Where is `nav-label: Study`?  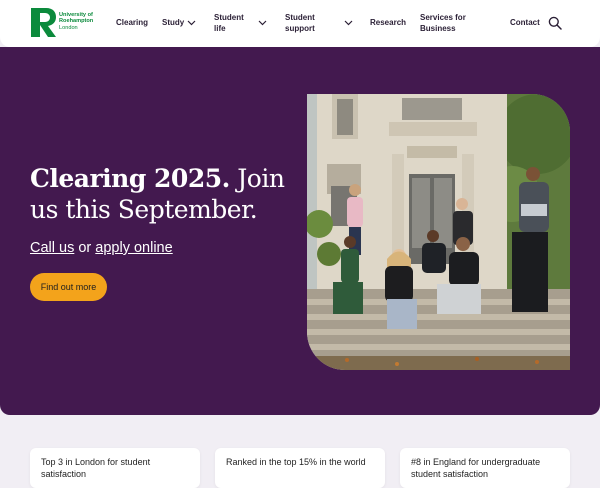
nav-label: Study is located at coordinates (173, 22).